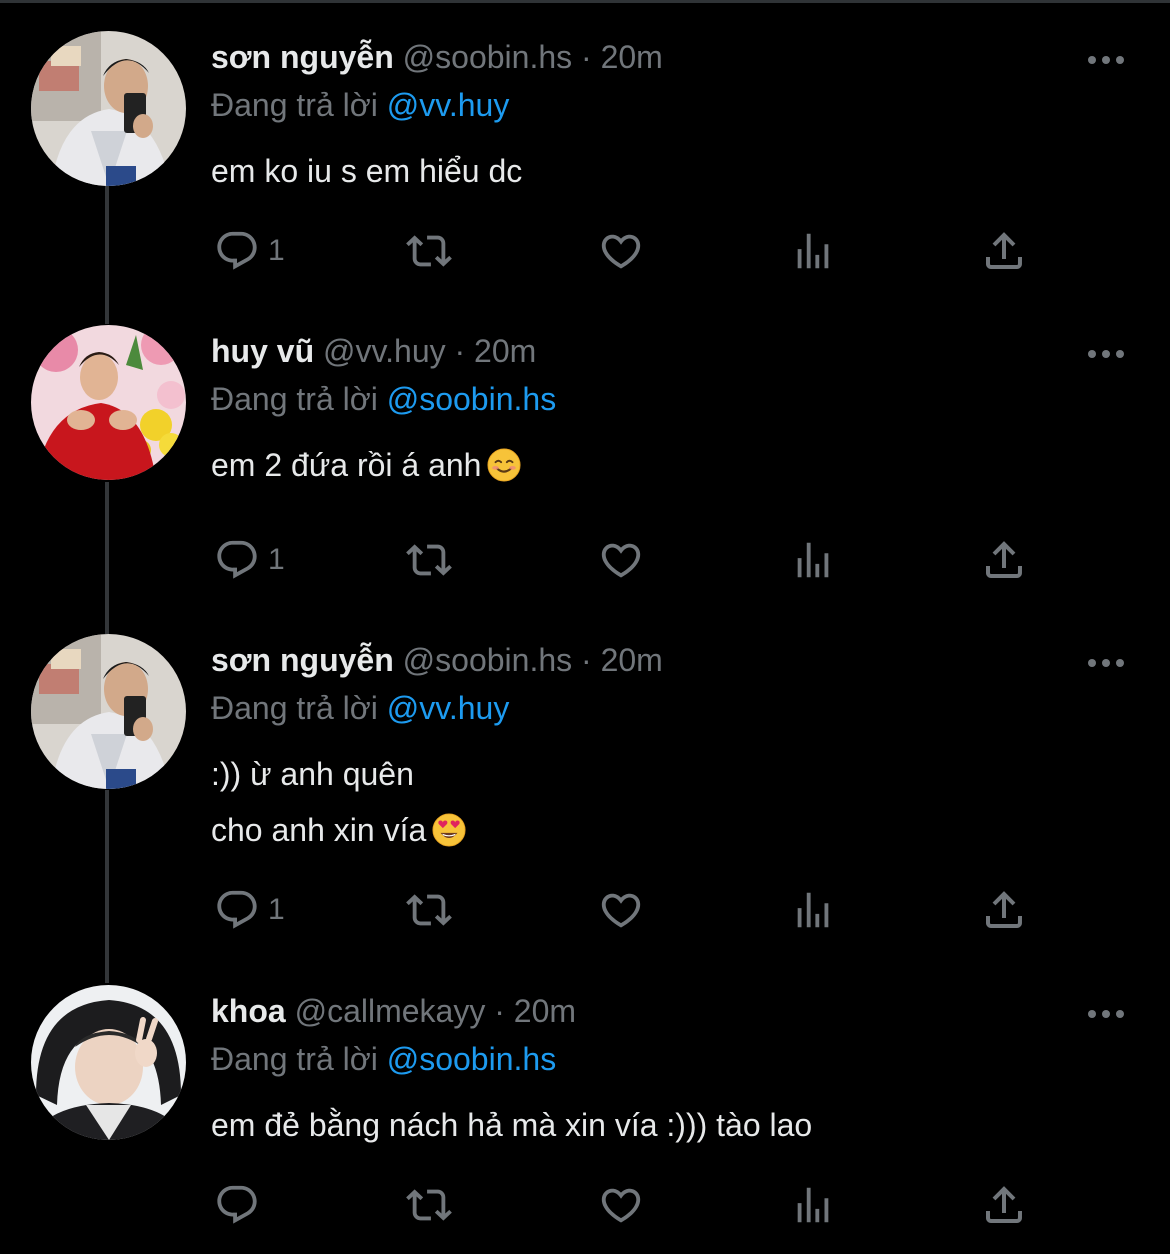 This screenshot has width=1170, height=1254. Describe the element at coordinates (312, 774) in the screenshot. I see `tweet-text-line: :)) ừ anh quên` at that location.